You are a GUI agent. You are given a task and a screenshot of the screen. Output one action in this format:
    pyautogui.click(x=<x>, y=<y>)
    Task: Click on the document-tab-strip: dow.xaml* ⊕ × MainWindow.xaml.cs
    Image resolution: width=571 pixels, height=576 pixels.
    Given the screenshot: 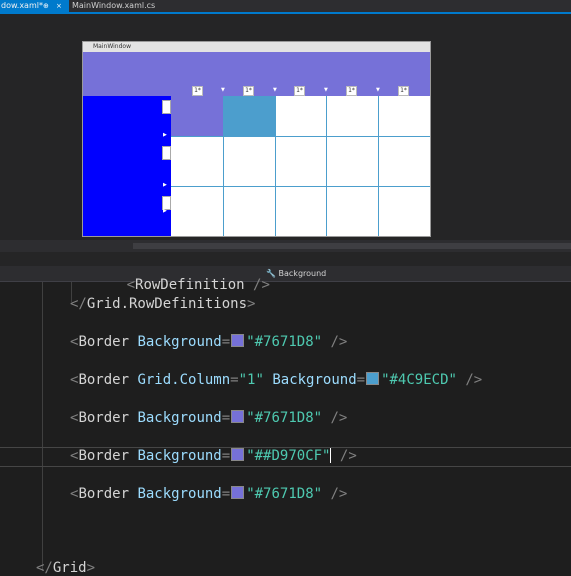 What is the action you would take?
    pyautogui.click(x=285, y=6)
    